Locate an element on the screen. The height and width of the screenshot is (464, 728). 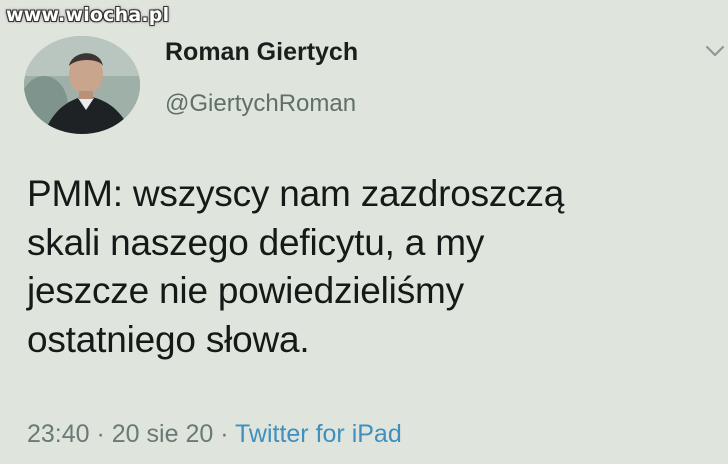
watermark: www.wiocha.pl is located at coordinates (88, 15).